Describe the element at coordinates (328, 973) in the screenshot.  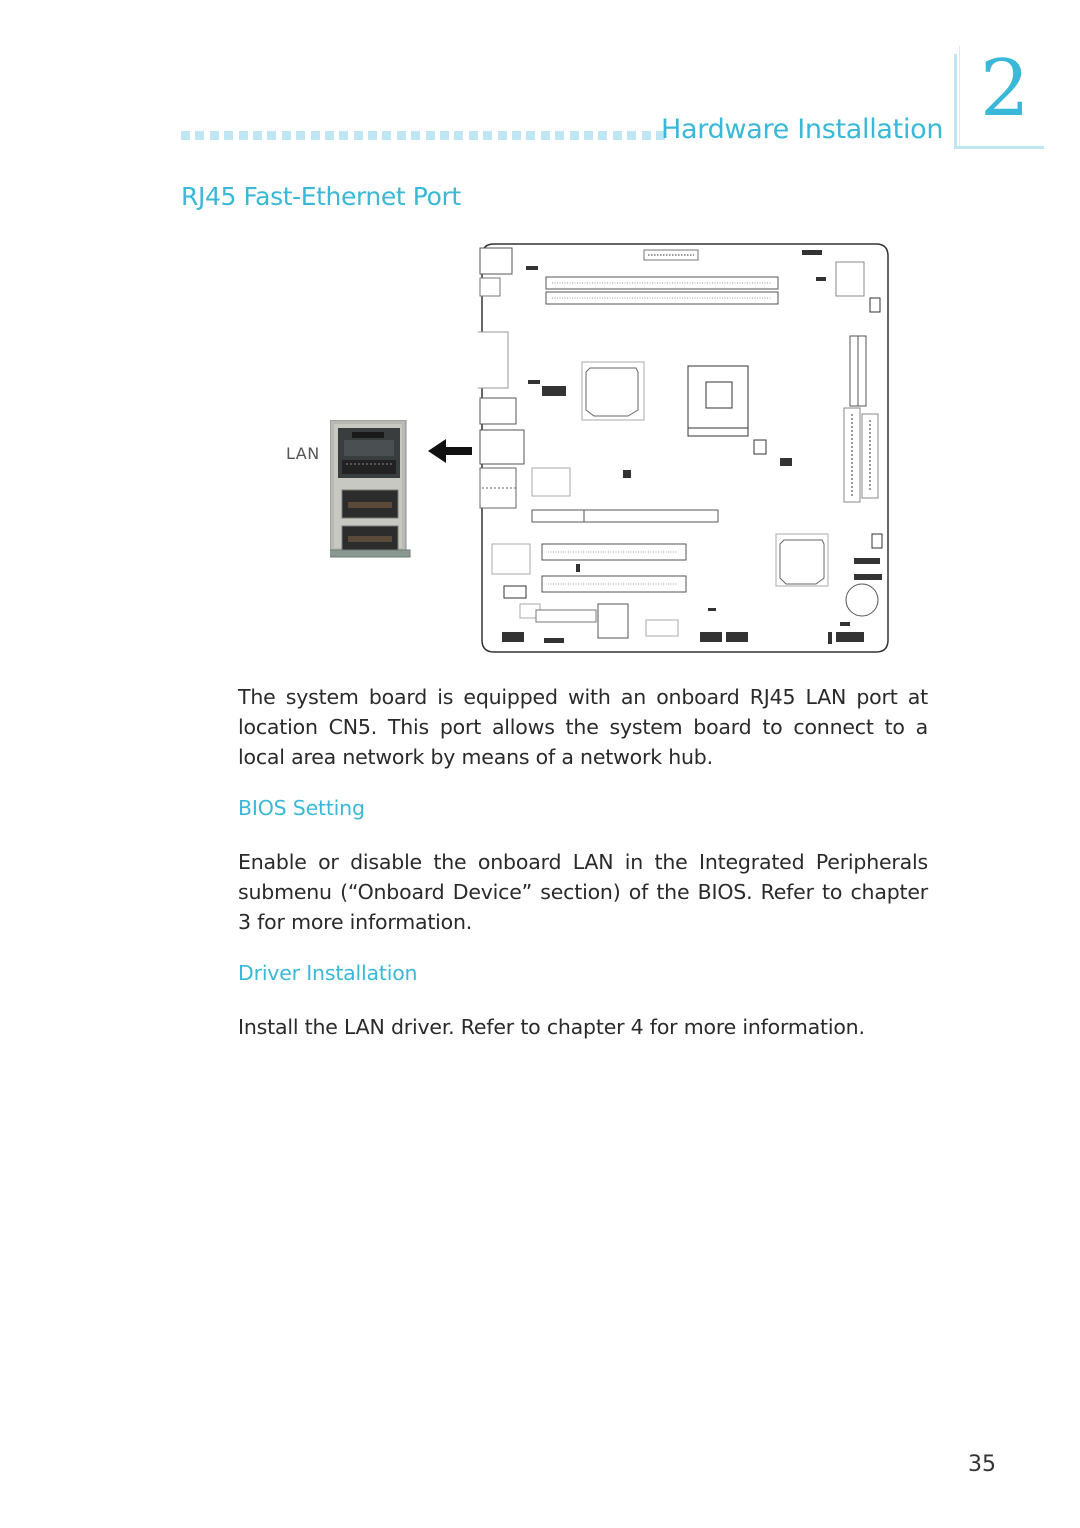
I see `driver-installation-heading: Driver Installation` at that location.